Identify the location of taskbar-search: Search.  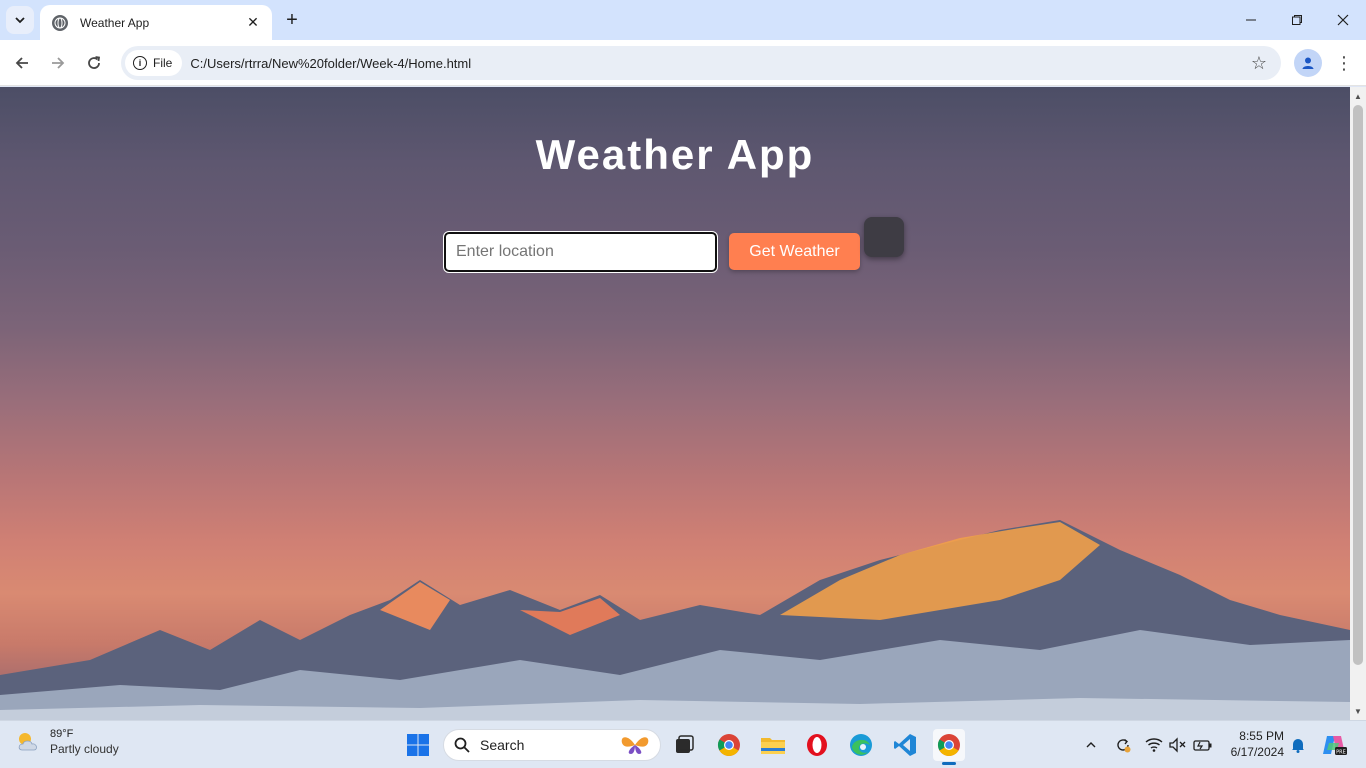
(552, 745).